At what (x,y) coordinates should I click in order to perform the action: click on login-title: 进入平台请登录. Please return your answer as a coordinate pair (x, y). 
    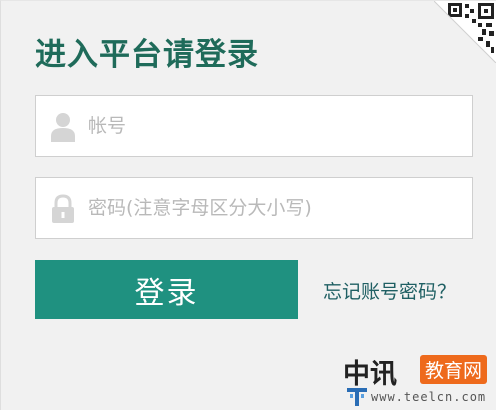
    Looking at the image, I should click on (147, 55).